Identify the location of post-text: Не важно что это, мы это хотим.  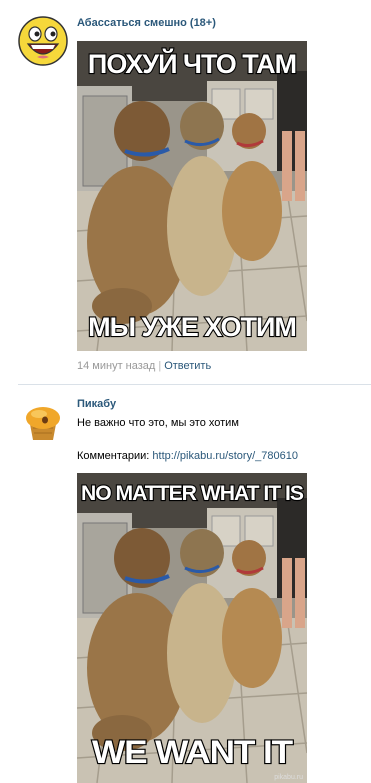
(158, 423).